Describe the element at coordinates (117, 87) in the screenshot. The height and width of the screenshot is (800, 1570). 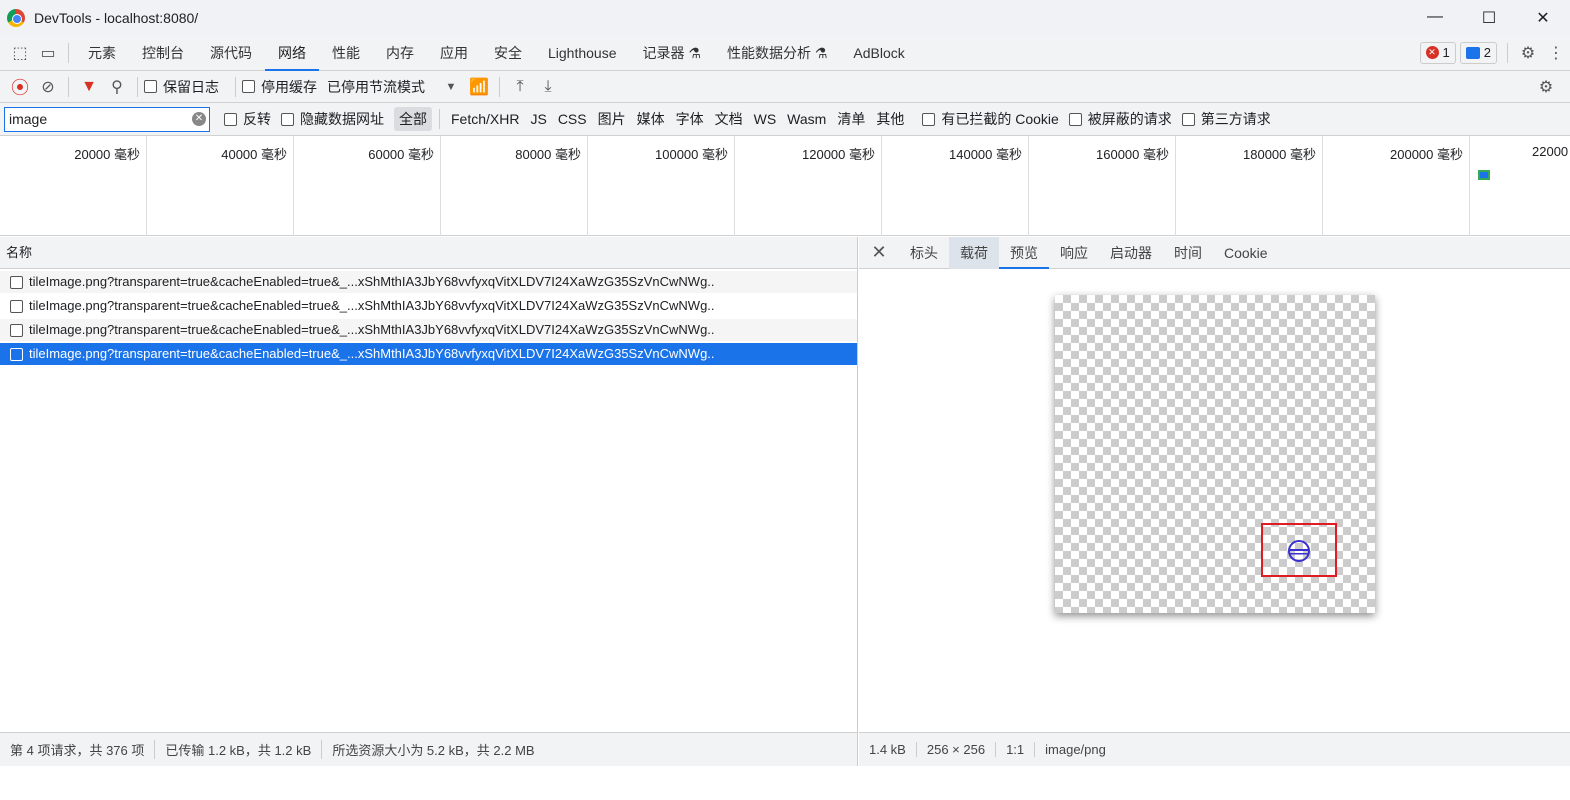
I see `search-icon: ⚲` at that location.